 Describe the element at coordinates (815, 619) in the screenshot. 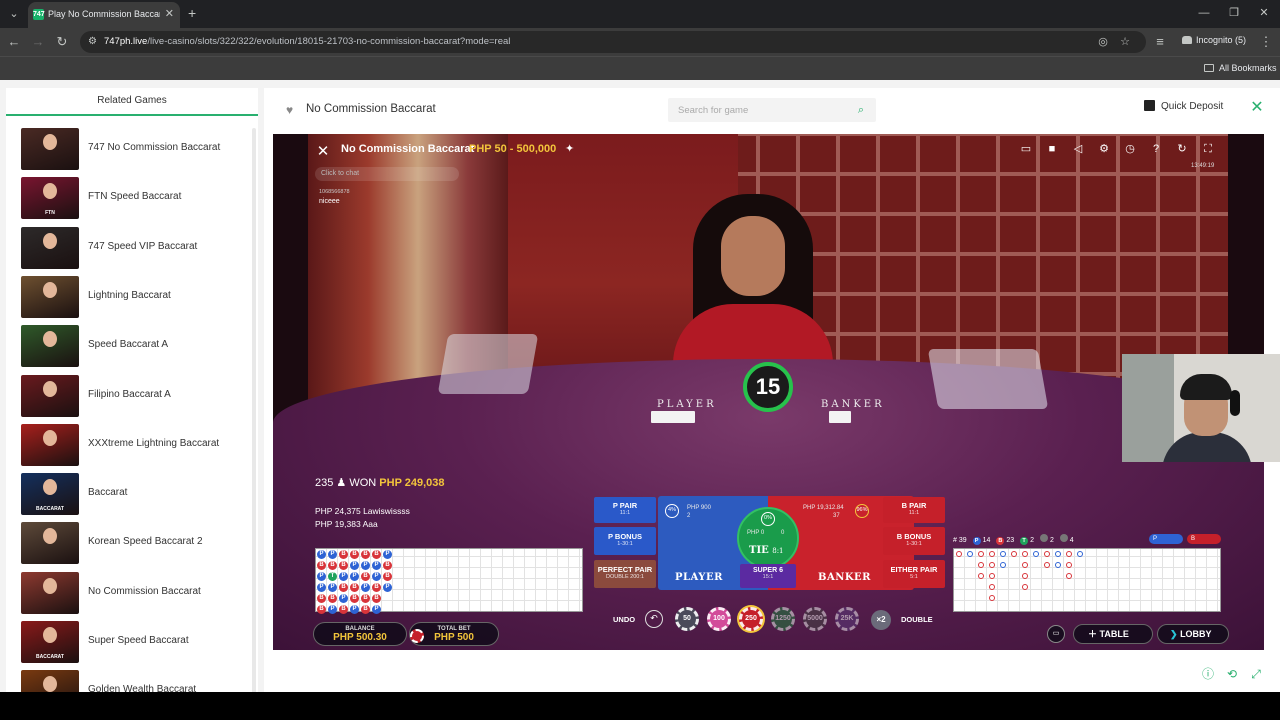

I see `chip-5000: 5000` at that location.